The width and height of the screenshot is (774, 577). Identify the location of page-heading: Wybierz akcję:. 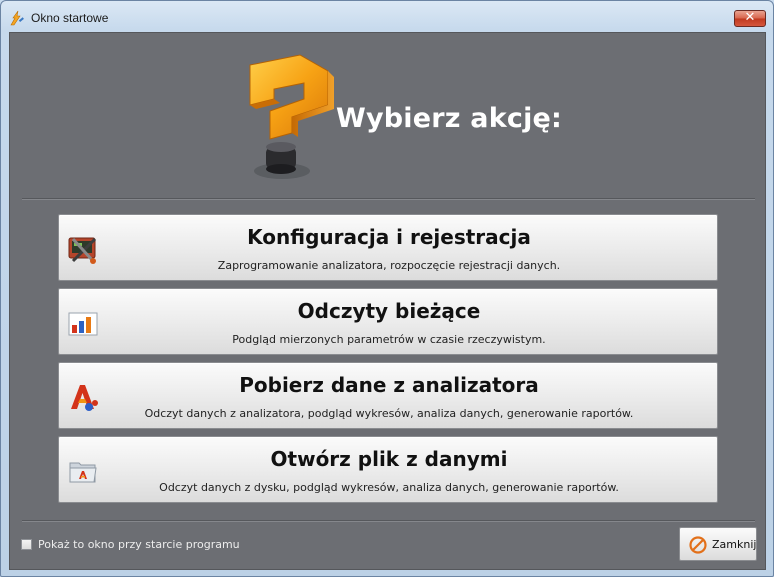
(449, 118).